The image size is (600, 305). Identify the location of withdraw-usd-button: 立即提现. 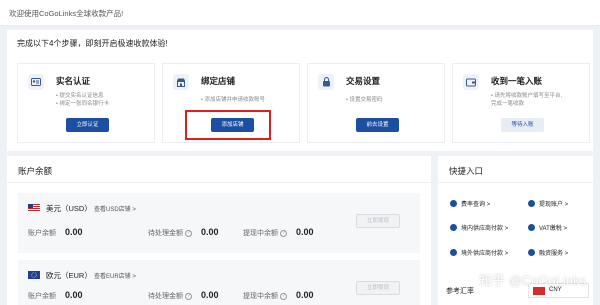
(378, 221).